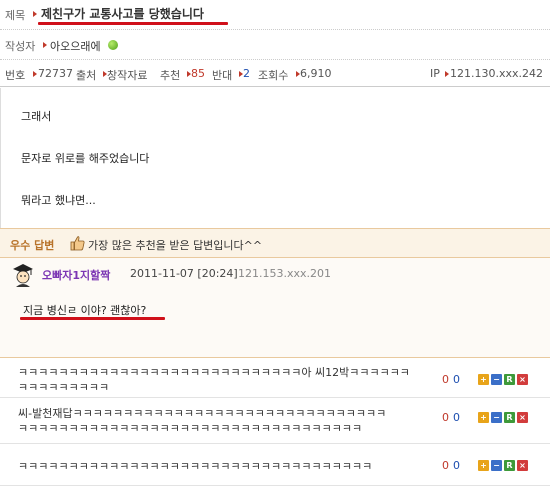 The width and height of the screenshot is (550, 487). I want to click on best-answer-header: 우수 답변 가장 많은 추천을 받은 답변입니다^^, so click(275, 243).